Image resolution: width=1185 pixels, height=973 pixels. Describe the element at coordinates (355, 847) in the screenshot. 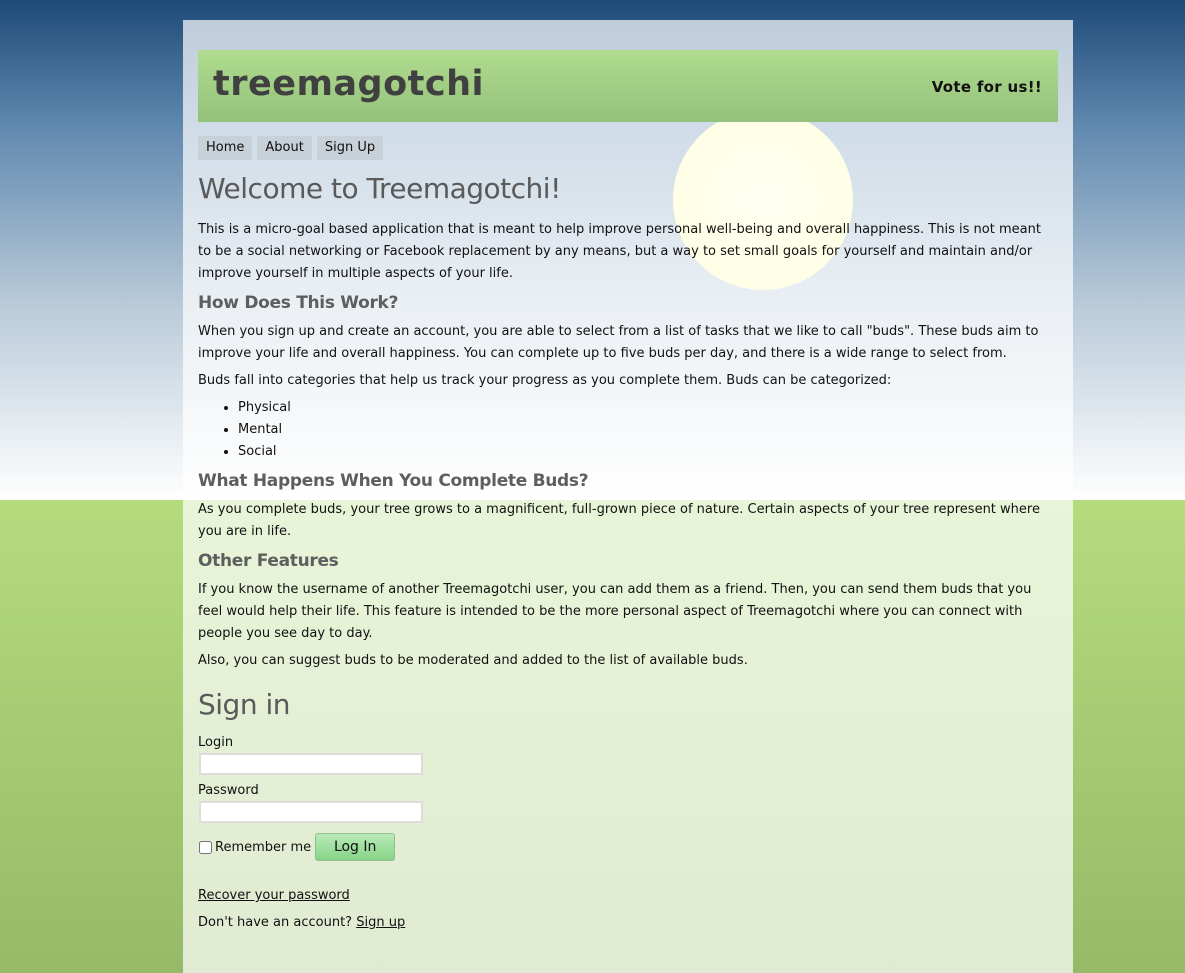

I see `login-button: Log In` at that location.